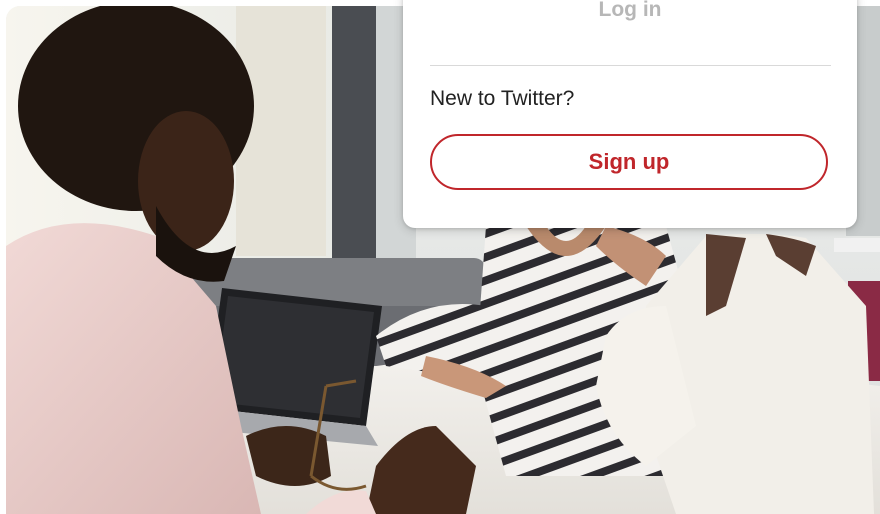 The width and height of the screenshot is (880, 514). What do you see at coordinates (629, 162) in the screenshot?
I see `signup-button: Sign up` at bounding box center [629, 162].